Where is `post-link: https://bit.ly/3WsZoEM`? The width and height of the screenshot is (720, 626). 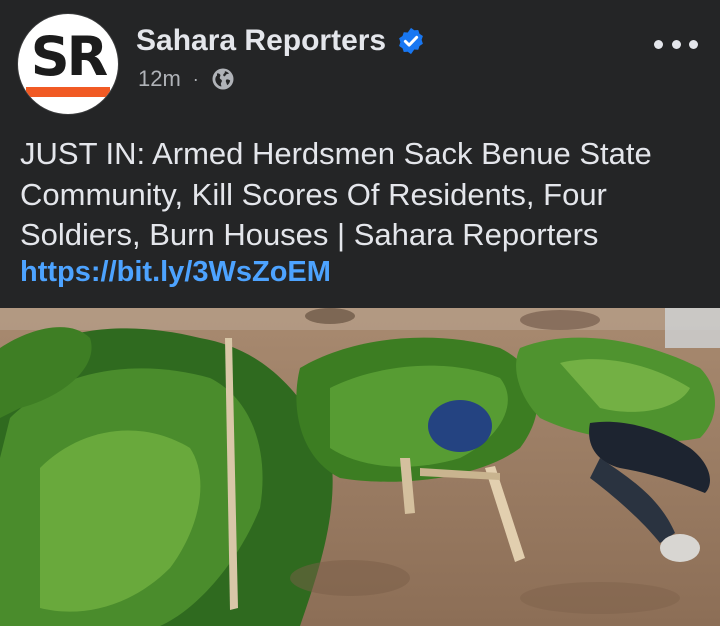 post-link: https://bit.ly/3WsZoEM is located at coordinates (175, 272).